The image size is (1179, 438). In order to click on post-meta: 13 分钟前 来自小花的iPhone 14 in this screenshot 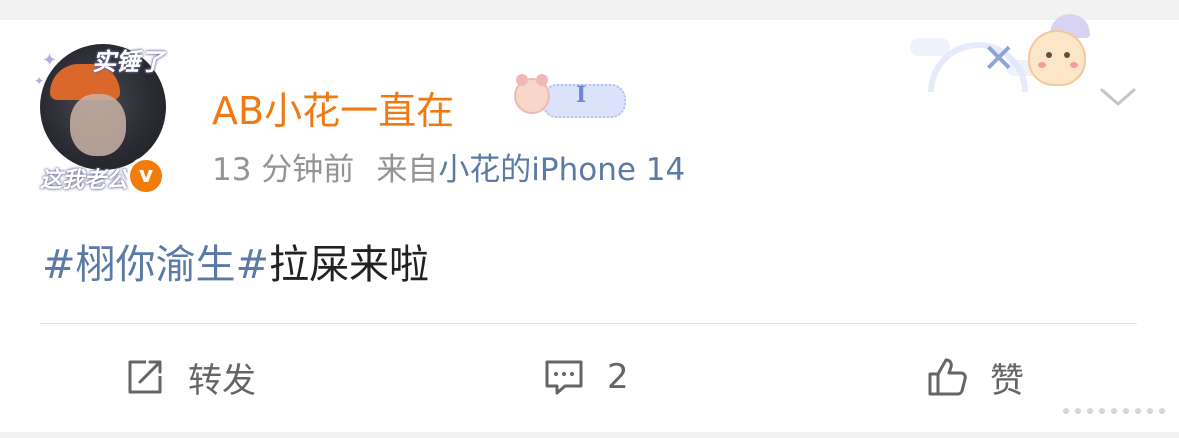, I will do `click(448, 166)`.